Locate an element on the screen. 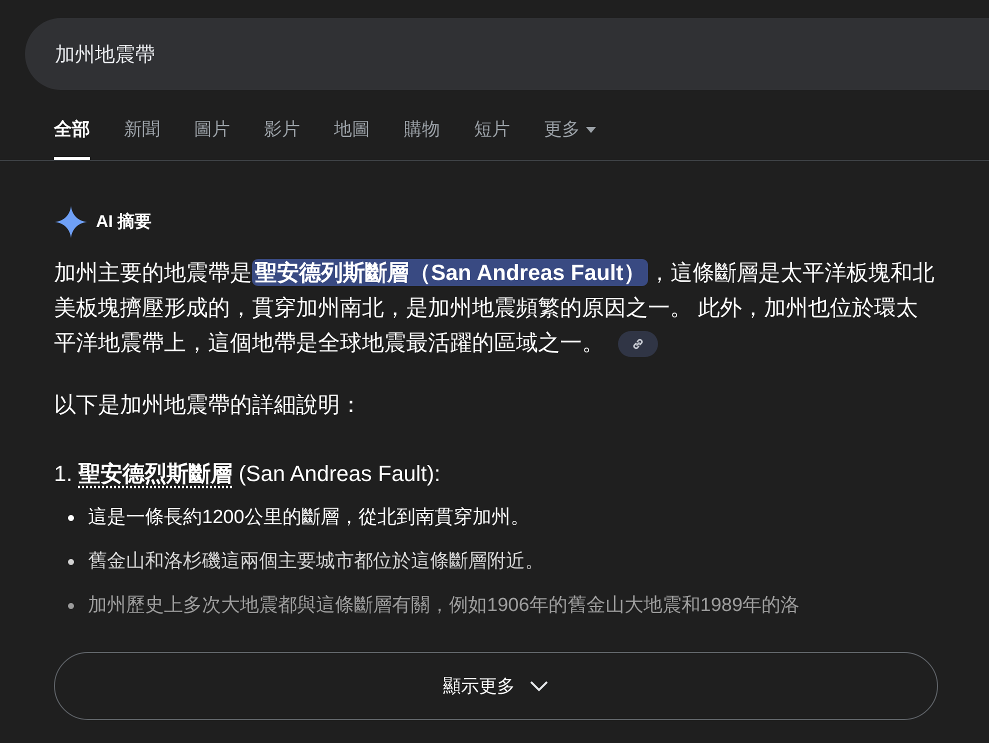 The width and height of the screenshot is (989, 743). intro-text: 以下是加州地震帶的詳細說明： is located at coordinates (208, 405).